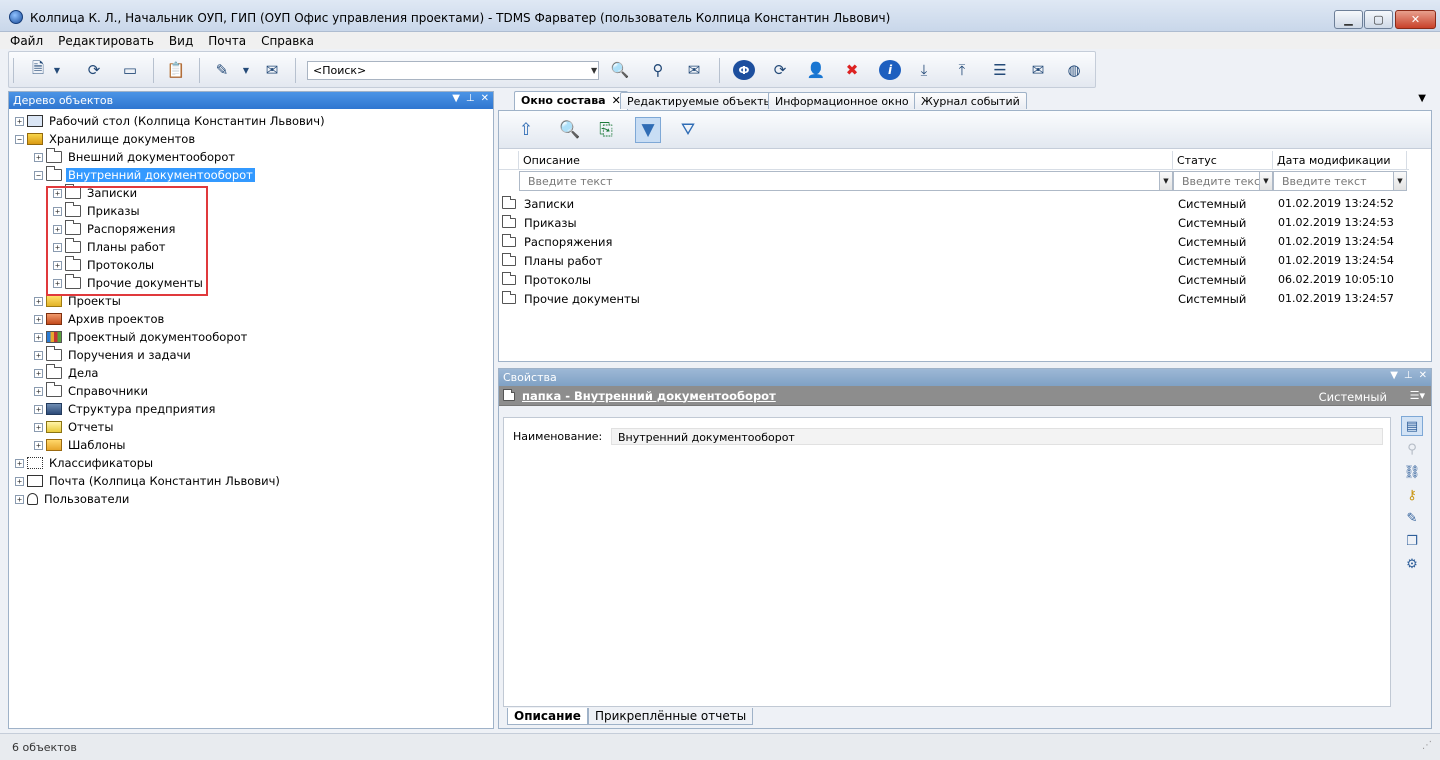  I want to click on maximize-button: ▢, so click(1378, 19).